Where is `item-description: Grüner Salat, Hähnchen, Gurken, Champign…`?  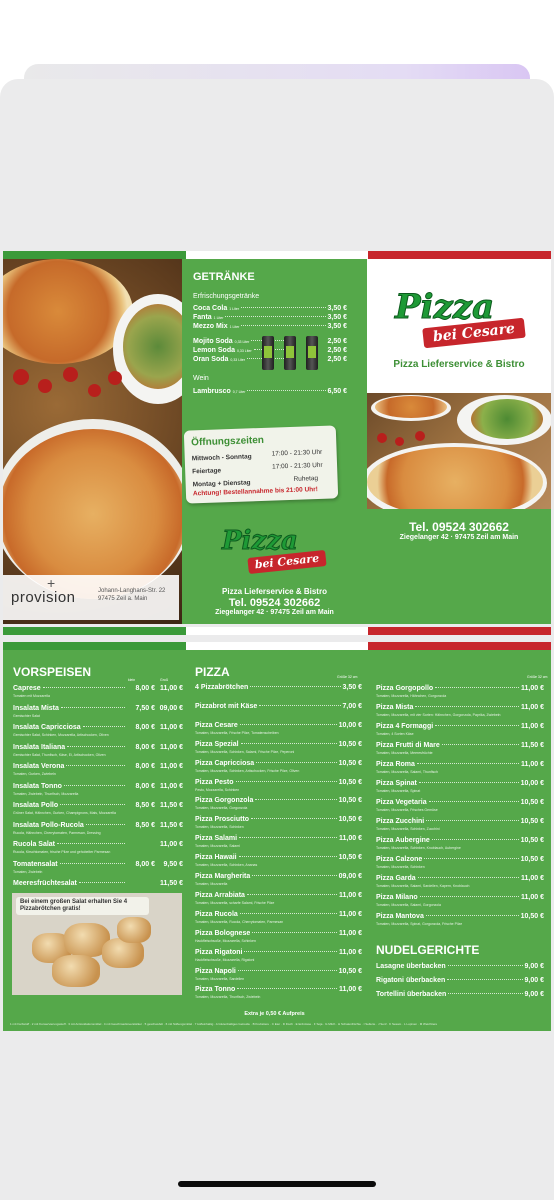 item-description: Grüner Salat, Hähnchen, Gurken, Champign… is located at coordinates (64, 813).